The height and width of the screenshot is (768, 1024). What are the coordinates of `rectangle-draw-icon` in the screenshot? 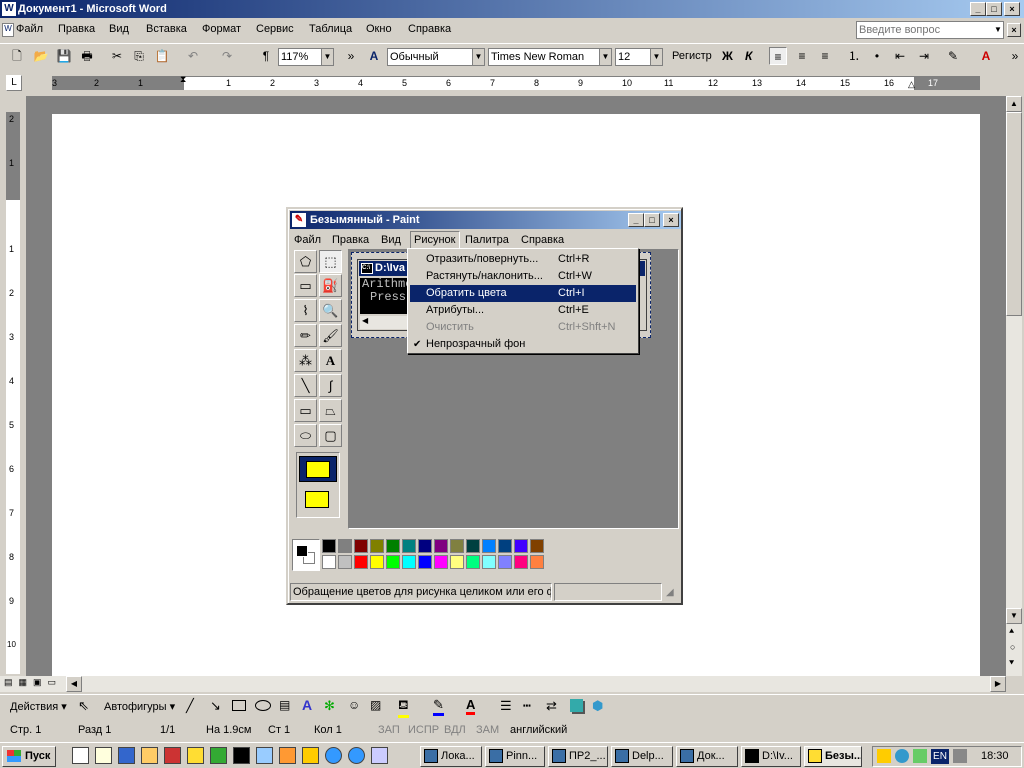 It's located at (239, 705).